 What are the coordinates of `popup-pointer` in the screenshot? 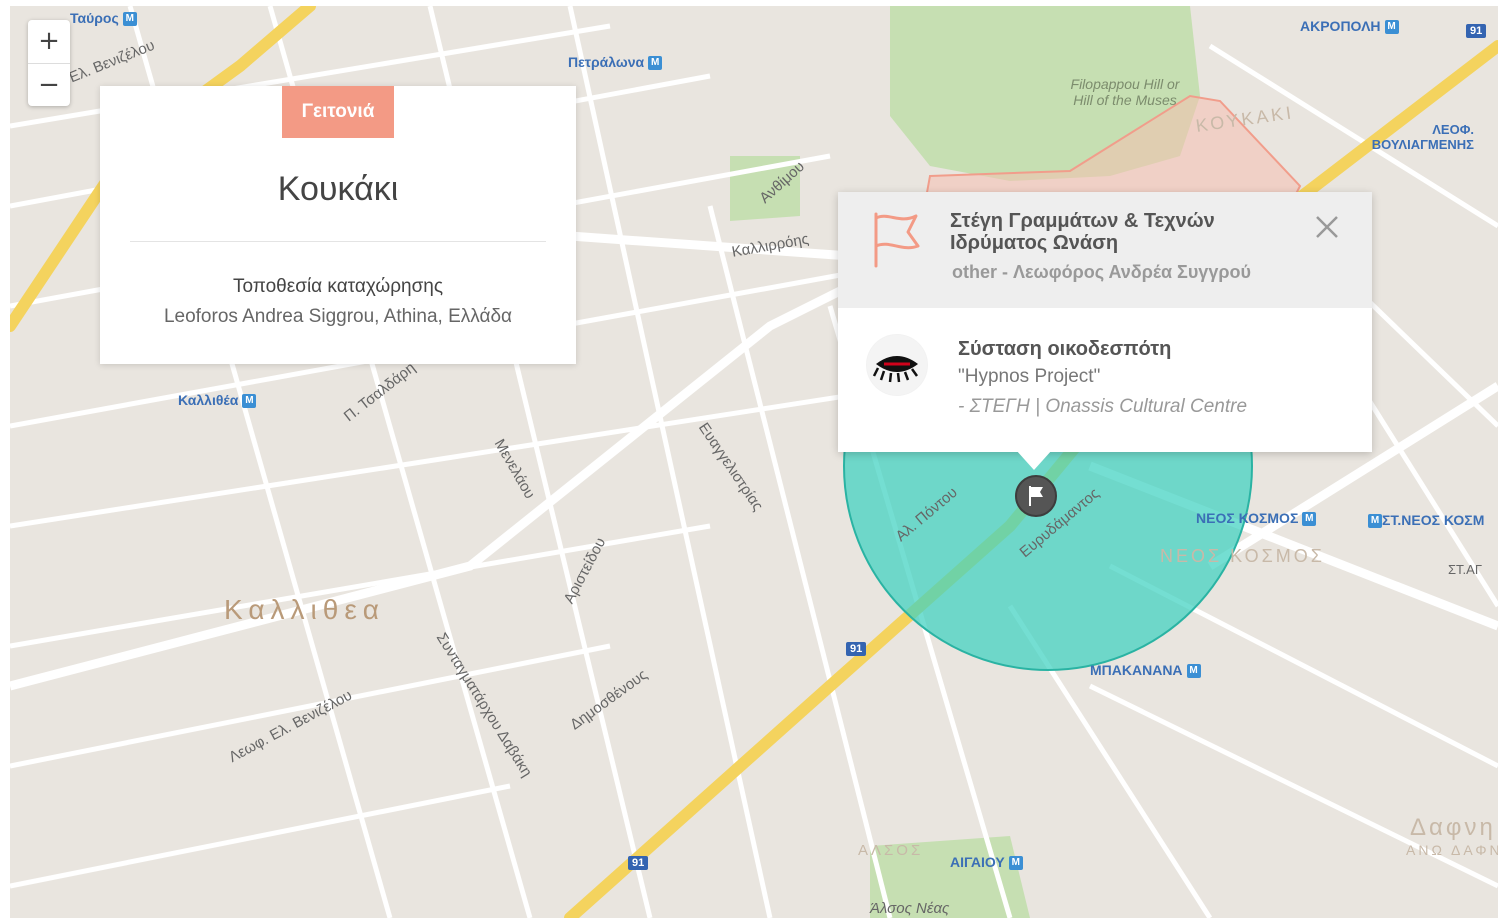 It's located at (1034, 460).